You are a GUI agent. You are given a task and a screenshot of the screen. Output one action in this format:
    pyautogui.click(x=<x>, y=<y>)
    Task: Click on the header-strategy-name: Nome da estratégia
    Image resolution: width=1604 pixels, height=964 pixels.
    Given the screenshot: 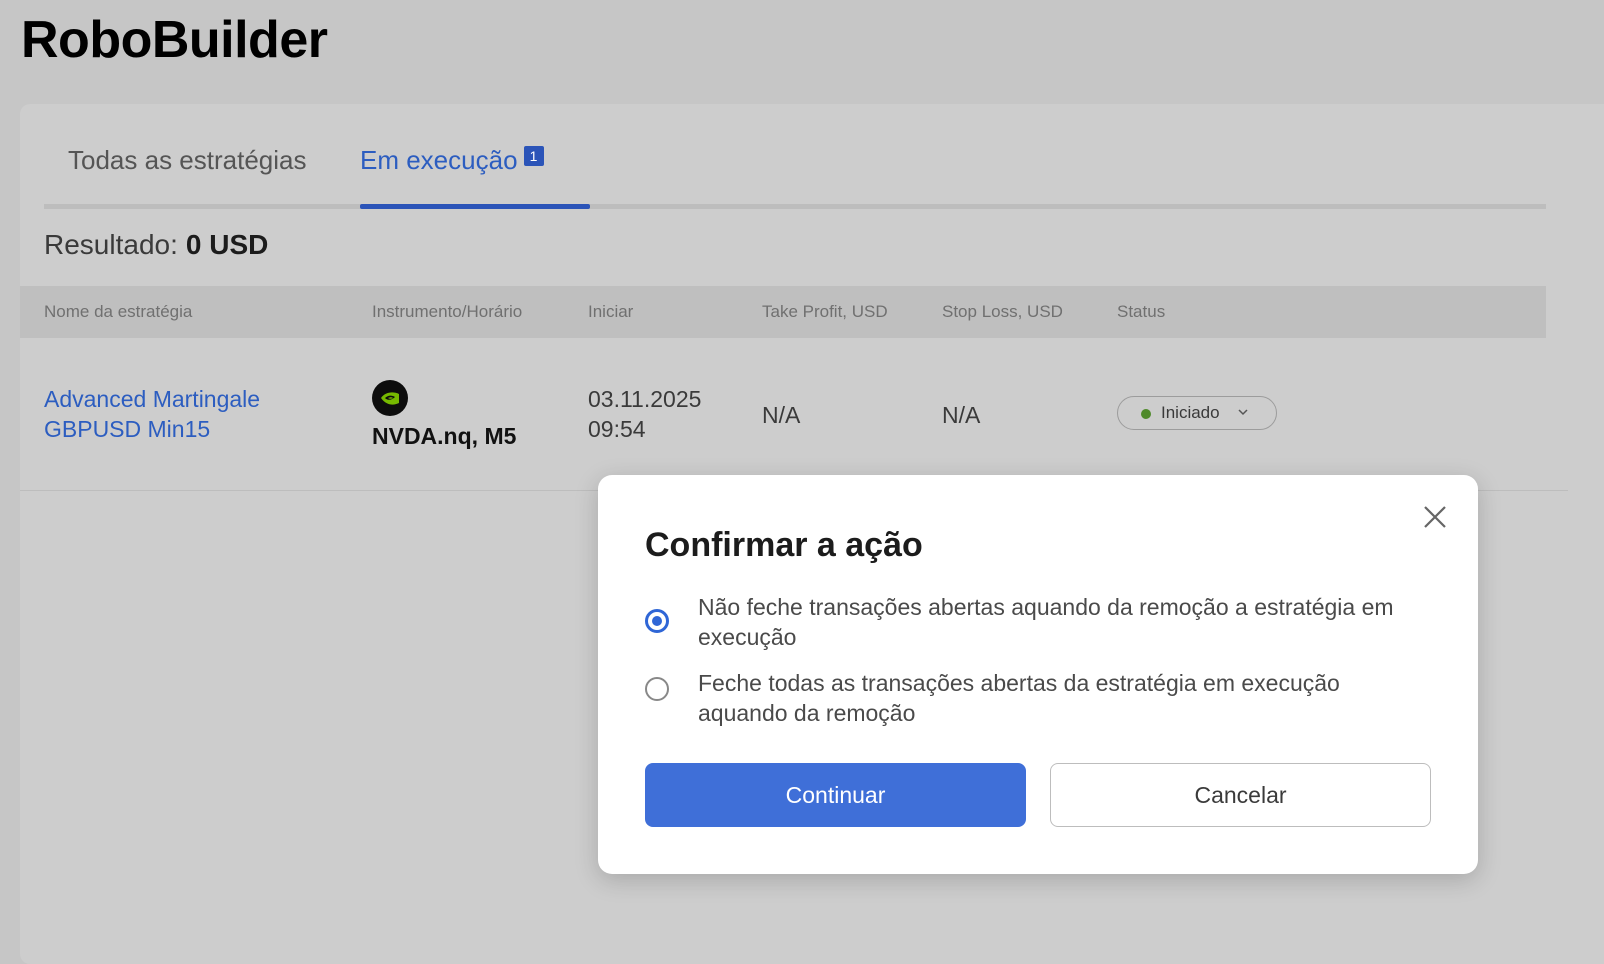 What is the action you would take?
    pyautogui.click(x=118, y=311)
    